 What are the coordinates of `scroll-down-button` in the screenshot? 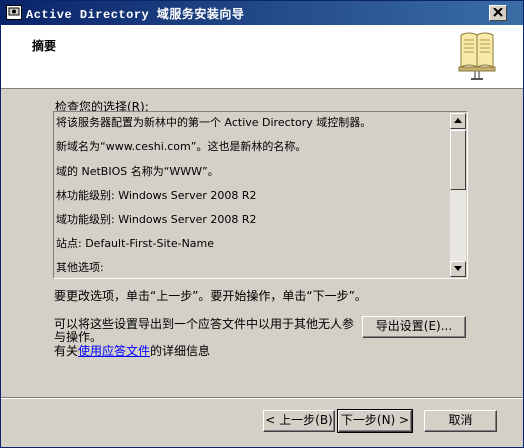 It's located at (458, 269).